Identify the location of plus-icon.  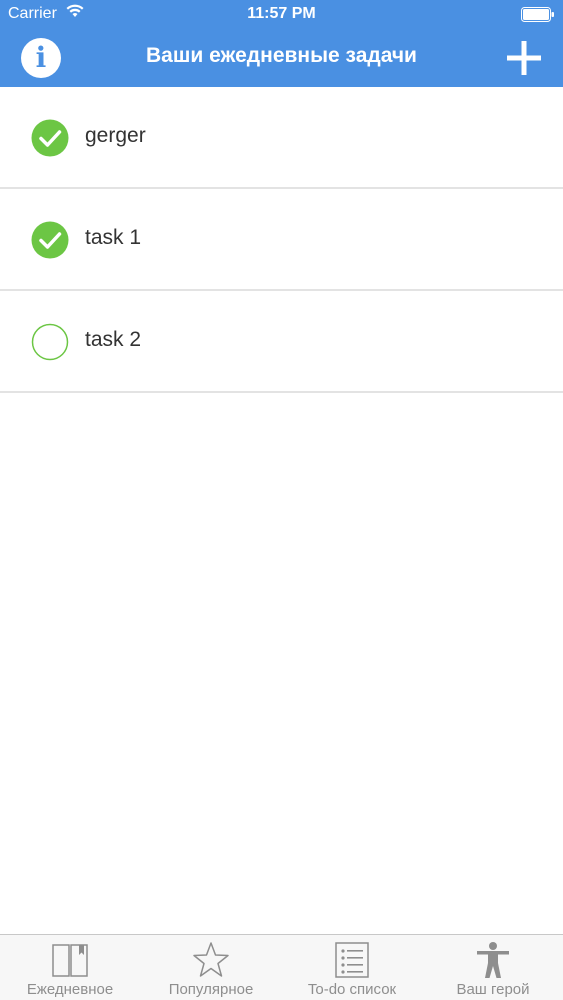
(524, 58).